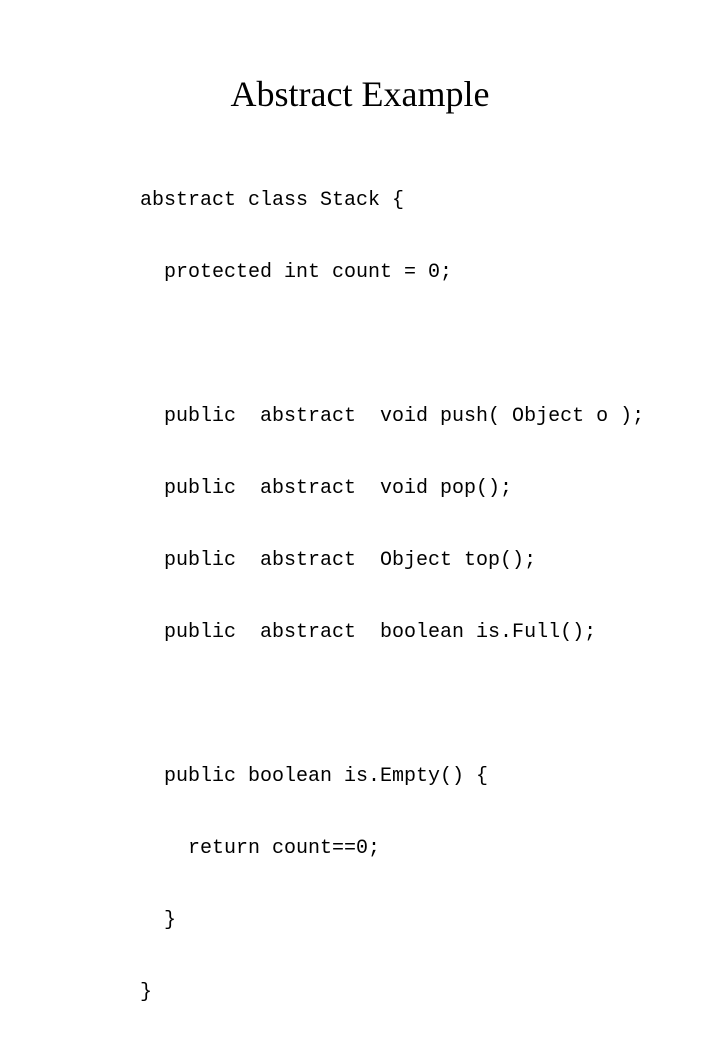 The height and width of the screenshot is (1053, 720). I want to click on code-line-isempty-method: public boolean is.Empty() {, so click(314, 776).